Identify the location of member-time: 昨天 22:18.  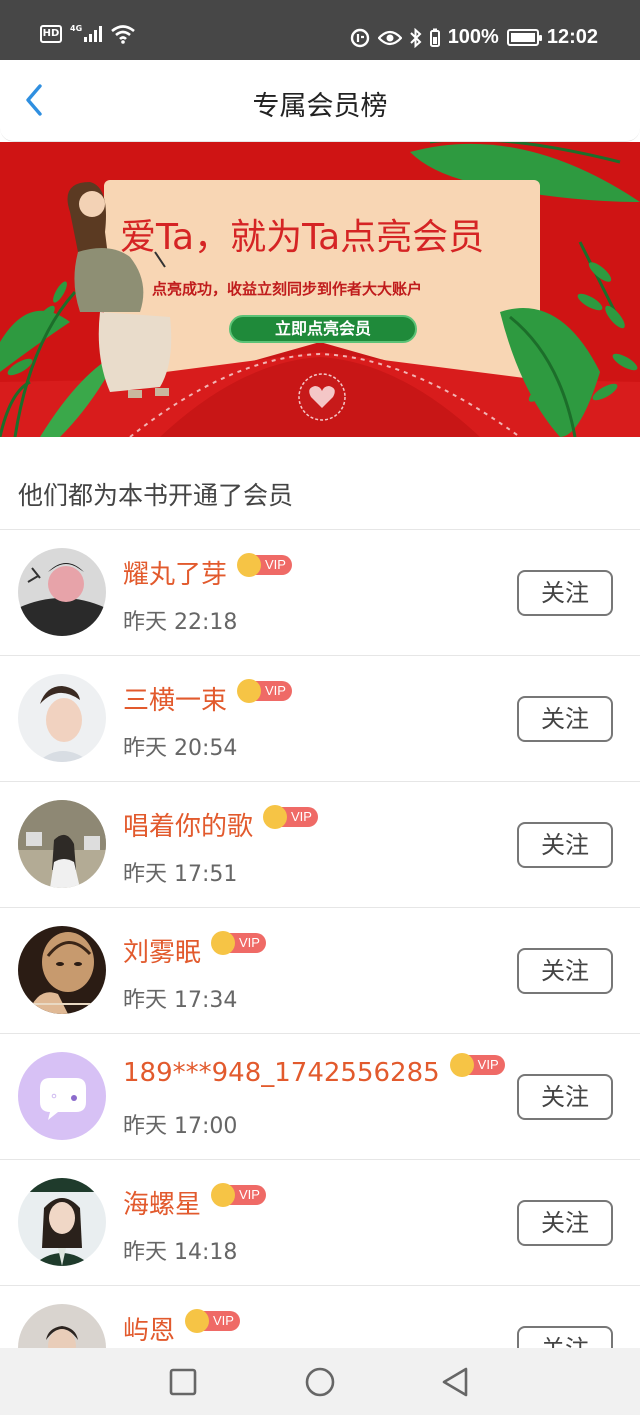
(180, 622).